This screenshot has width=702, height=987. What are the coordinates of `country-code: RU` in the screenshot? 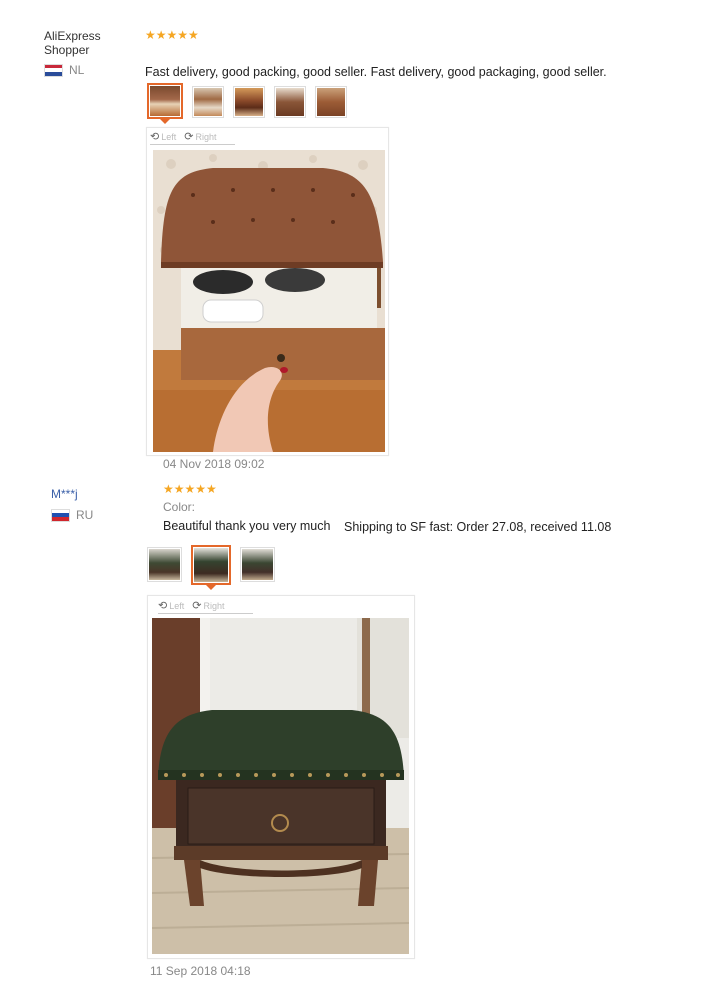 It's located at (85, 515).